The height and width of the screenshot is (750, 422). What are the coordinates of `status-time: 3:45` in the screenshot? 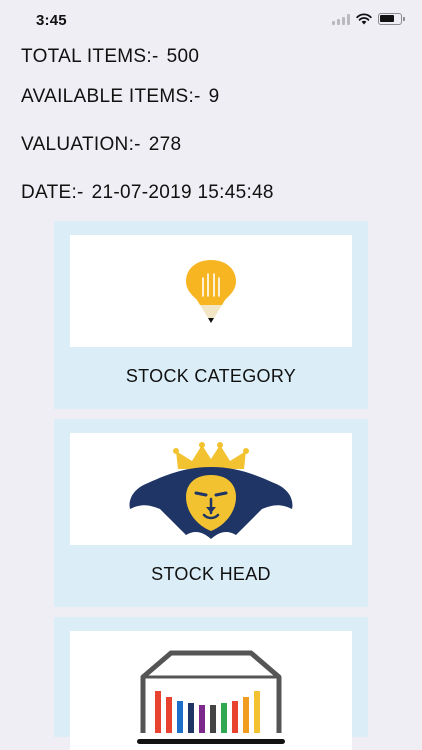 It's located at (51, 20).